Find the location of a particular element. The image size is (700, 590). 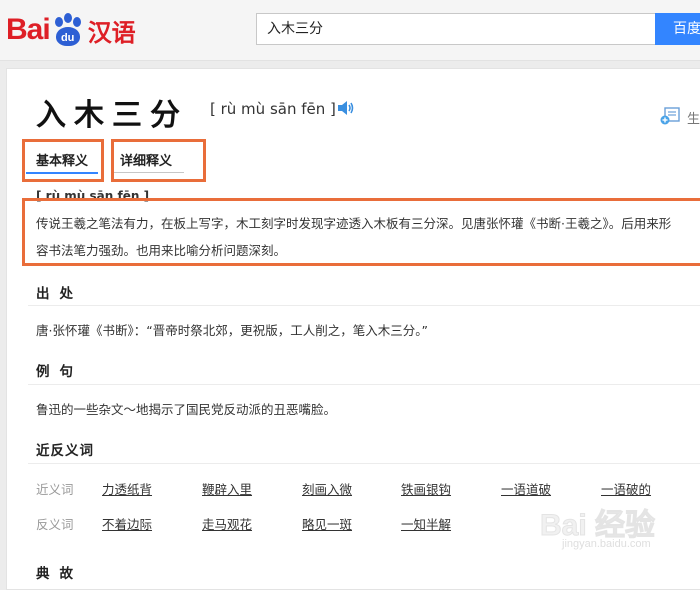

word-title: 入木三分 is located at coordinates (112, 115).